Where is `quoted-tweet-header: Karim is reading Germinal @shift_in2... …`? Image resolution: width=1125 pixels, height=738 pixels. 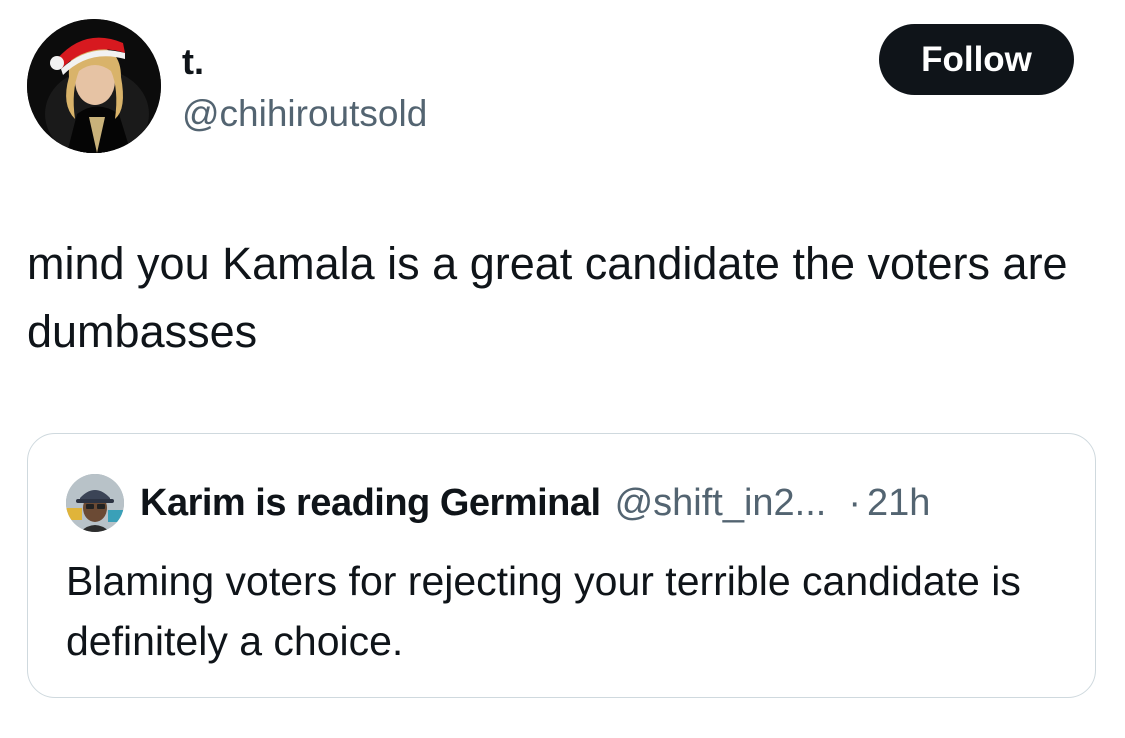
quoted-tweet-header: Karim is reading Germinal @shift_in2... … is located at coordinates (535, 503).